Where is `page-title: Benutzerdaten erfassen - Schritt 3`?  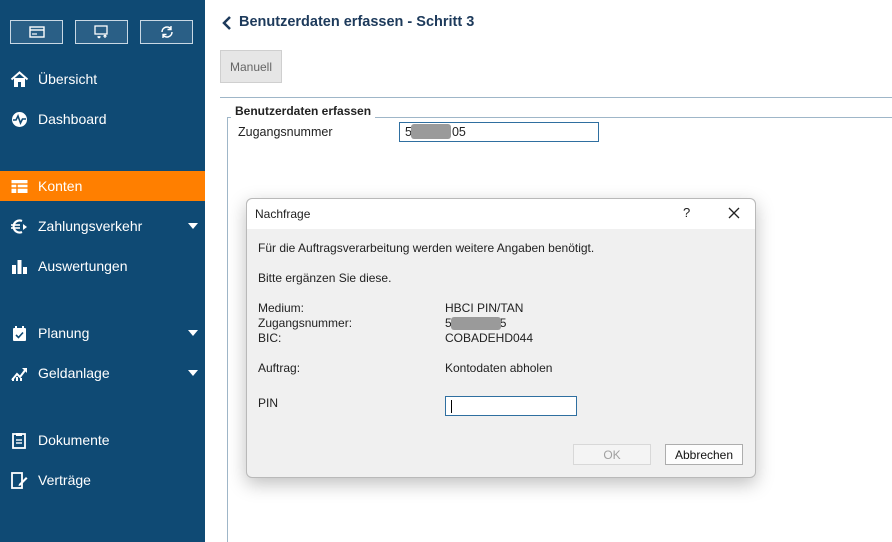
page-title: Benutzerdaten erfassen - Schritt 3 is located at coordinates (357, 22).